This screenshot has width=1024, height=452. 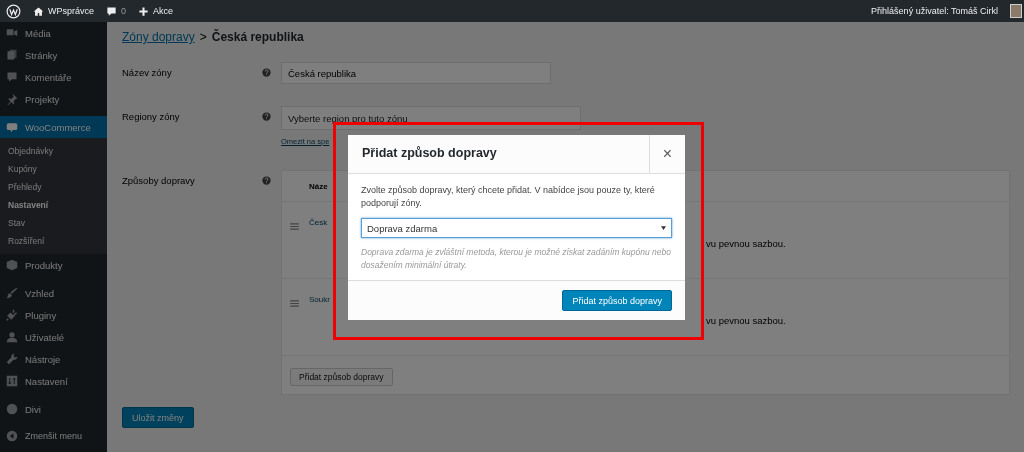 I want to click on pin-icon, so click(x=12, y=99).